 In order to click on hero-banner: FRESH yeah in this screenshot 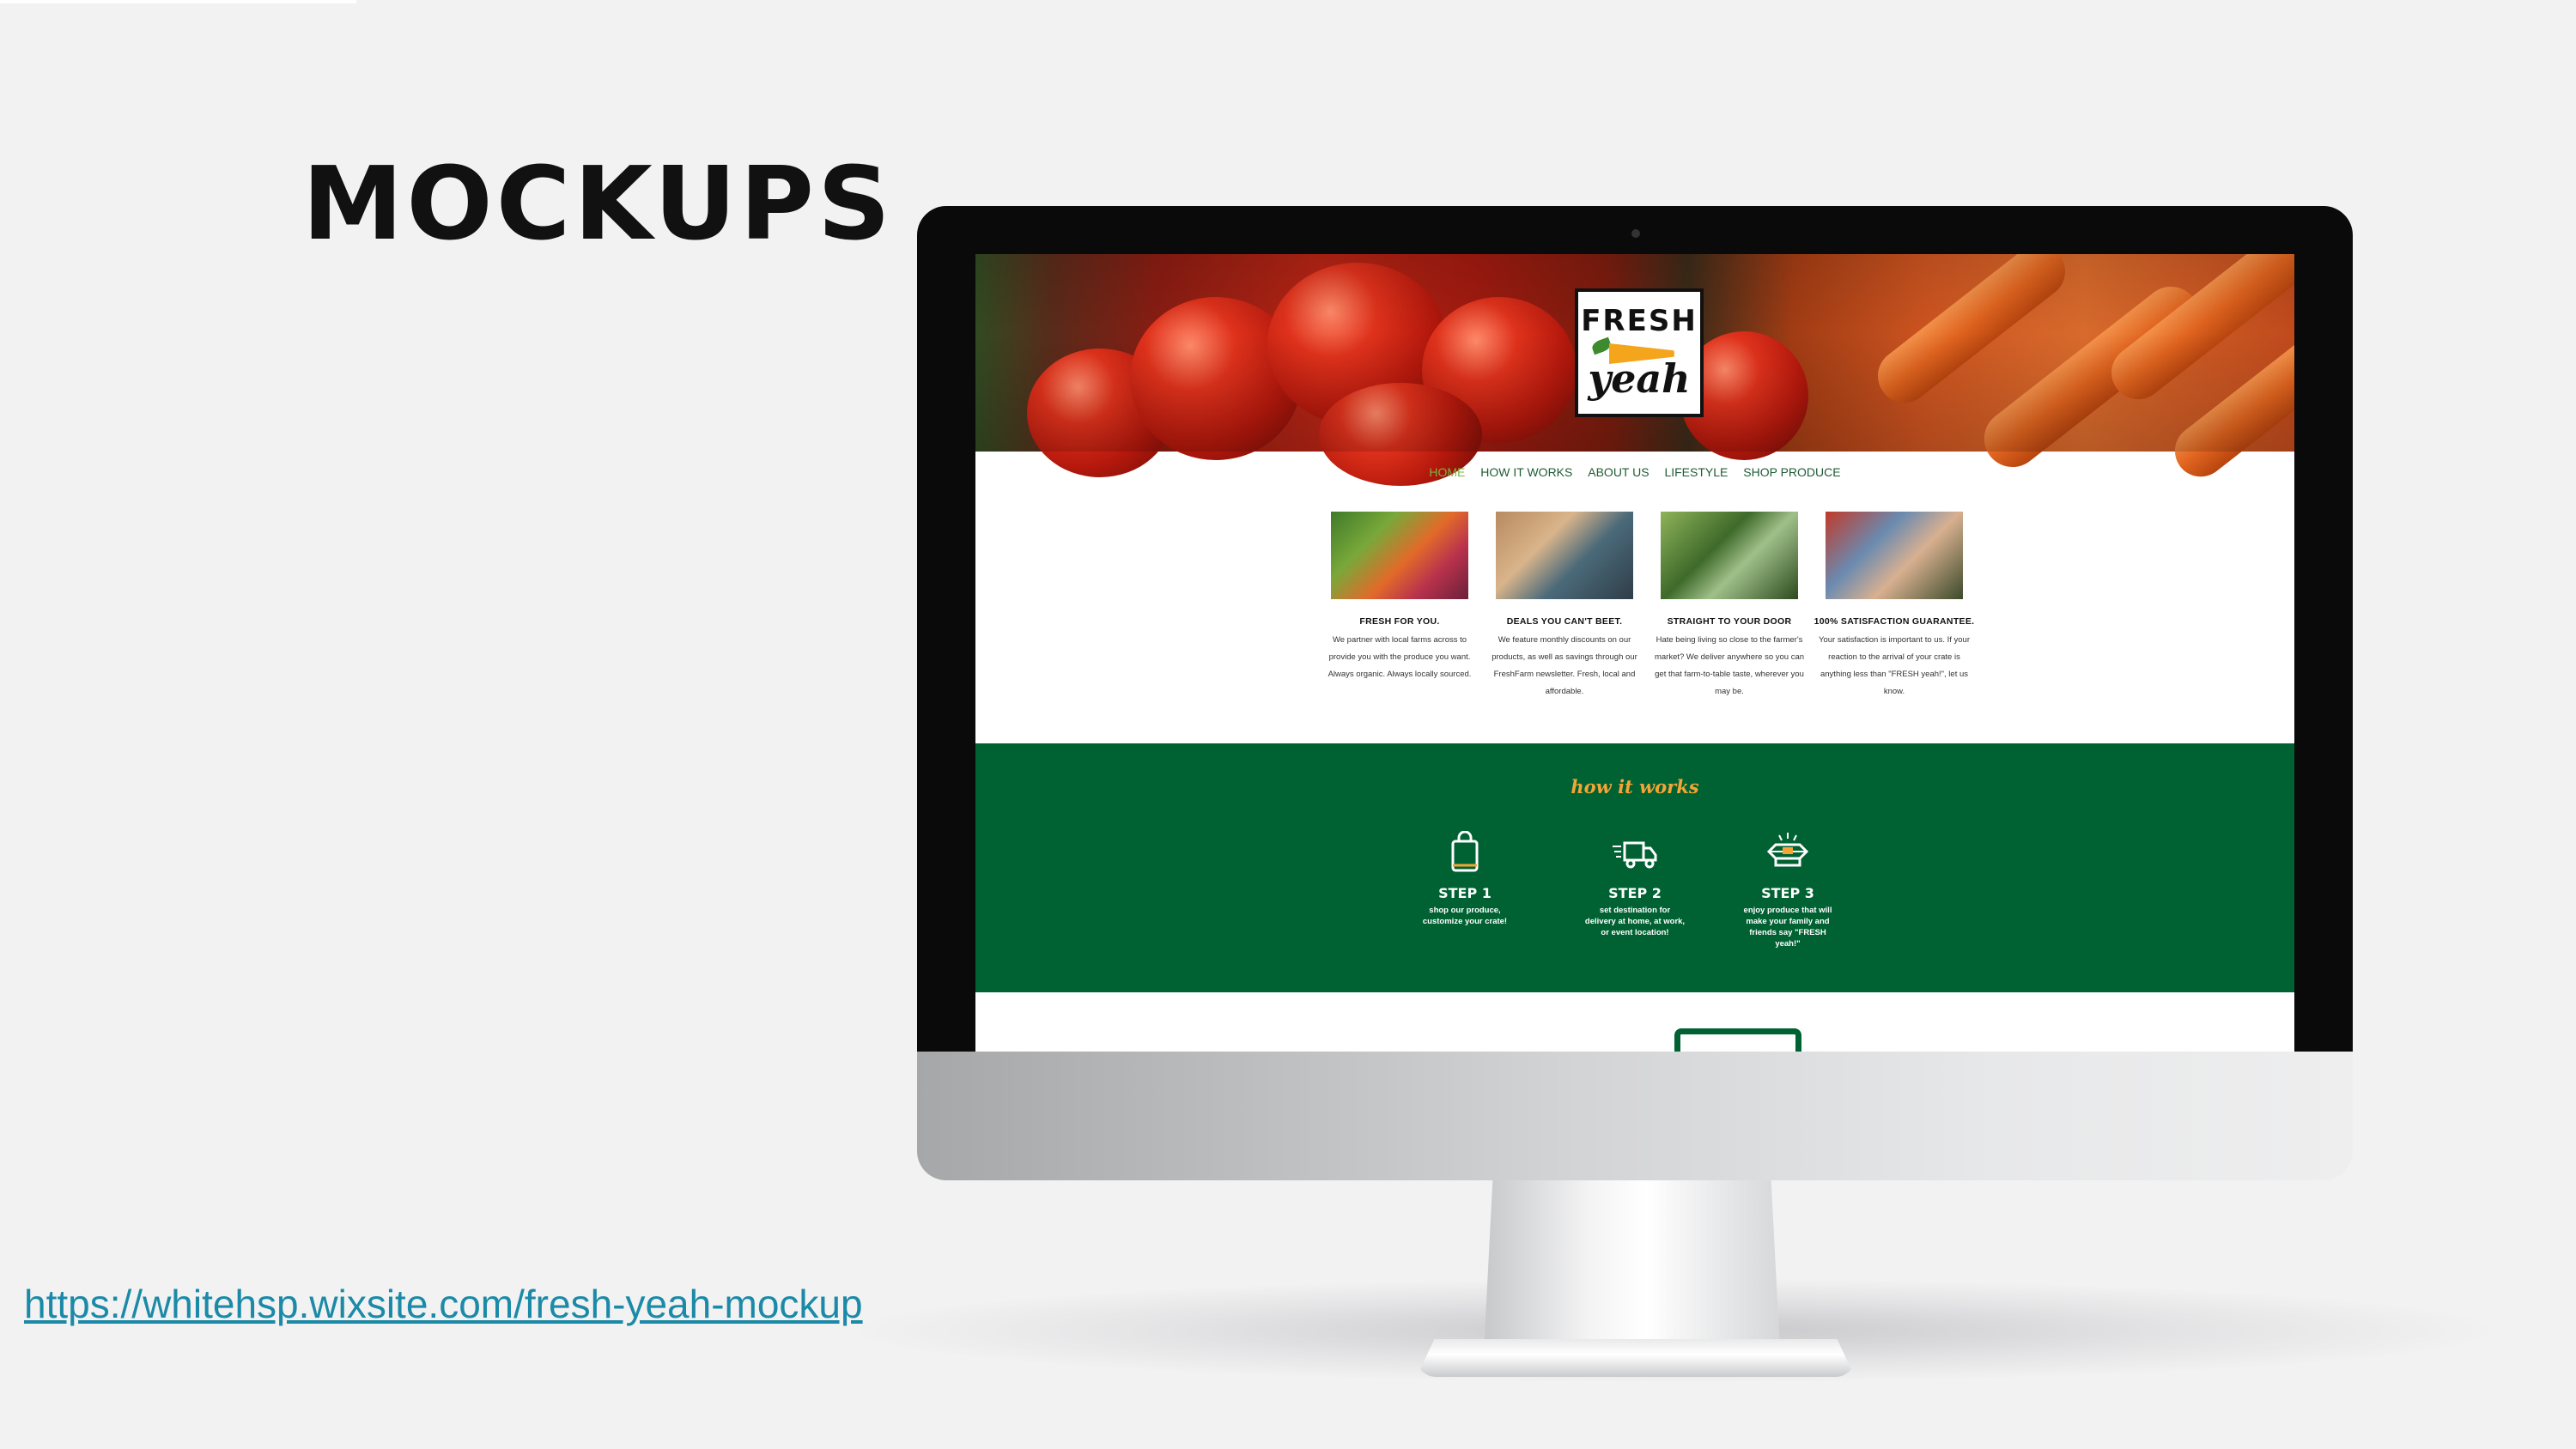, I will do `click(1634, 371)`.